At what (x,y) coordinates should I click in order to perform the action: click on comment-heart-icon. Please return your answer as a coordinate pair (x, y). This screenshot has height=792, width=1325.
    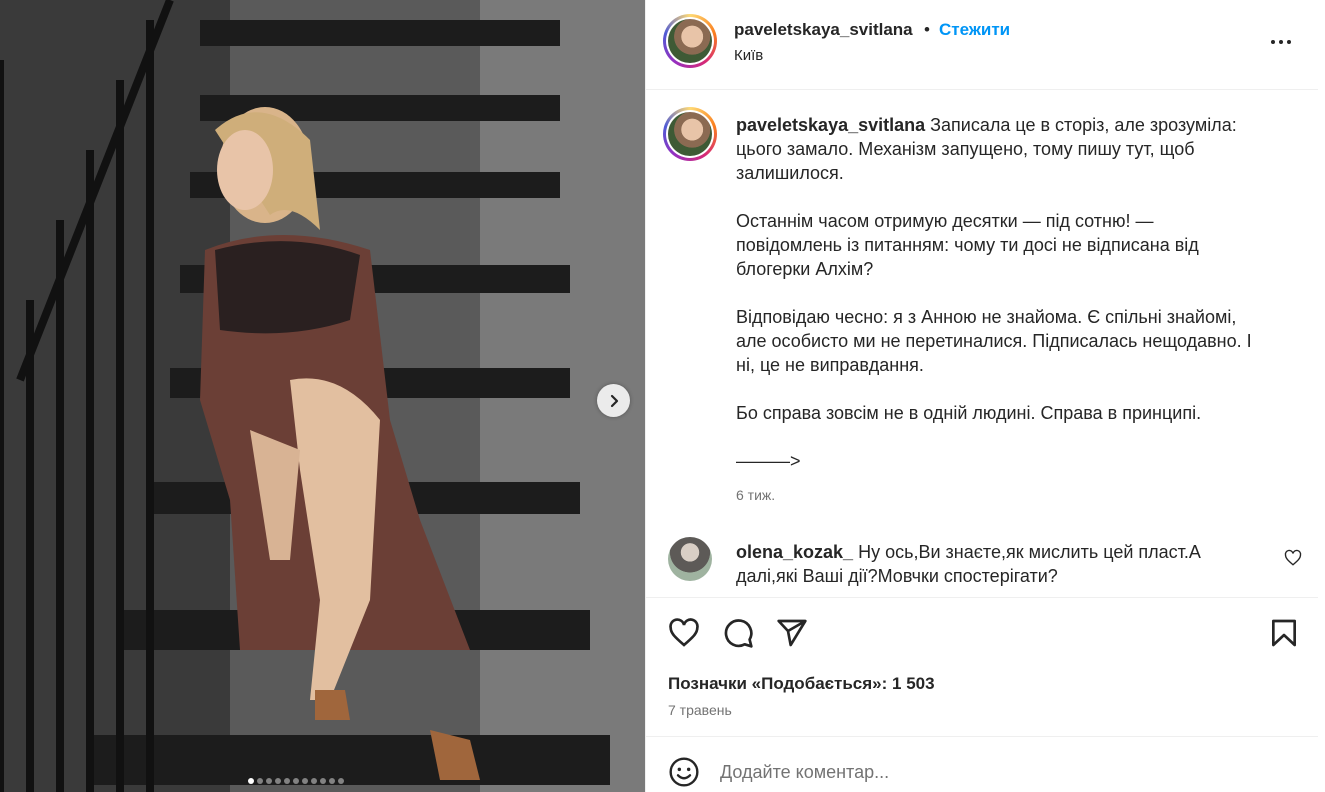
    Looking at the image, I should click on (1293, 558).